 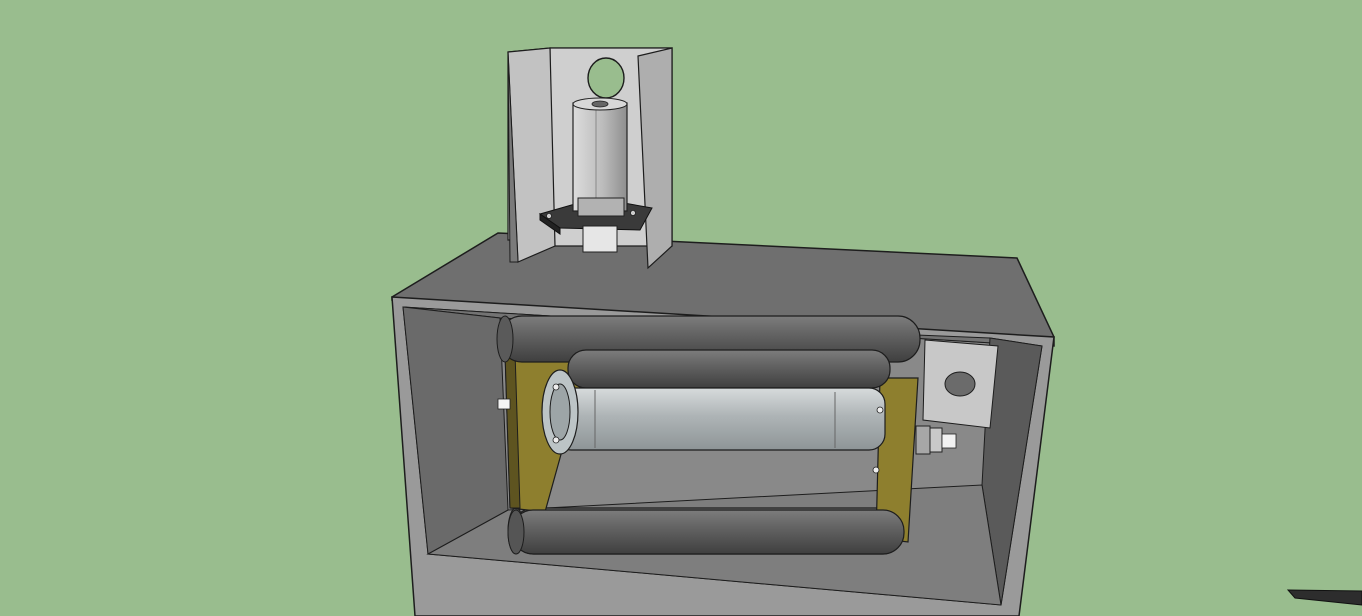 I want to click on left-shaft-bolt, so click(x=504, y=404).